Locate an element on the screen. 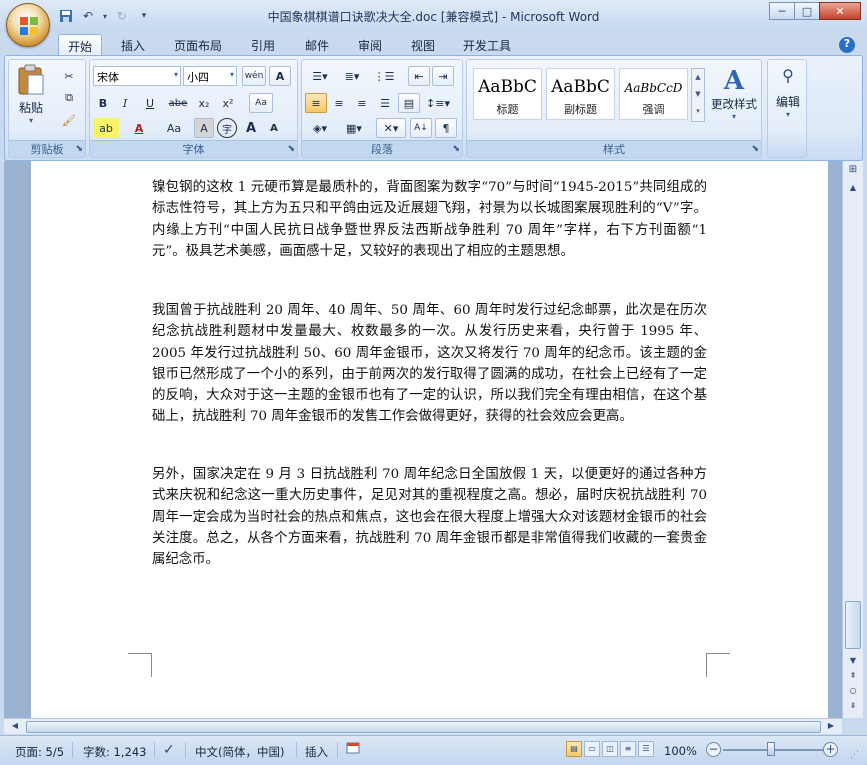  scroll-up-icon: ▲ is located at coordinates (853, 190).